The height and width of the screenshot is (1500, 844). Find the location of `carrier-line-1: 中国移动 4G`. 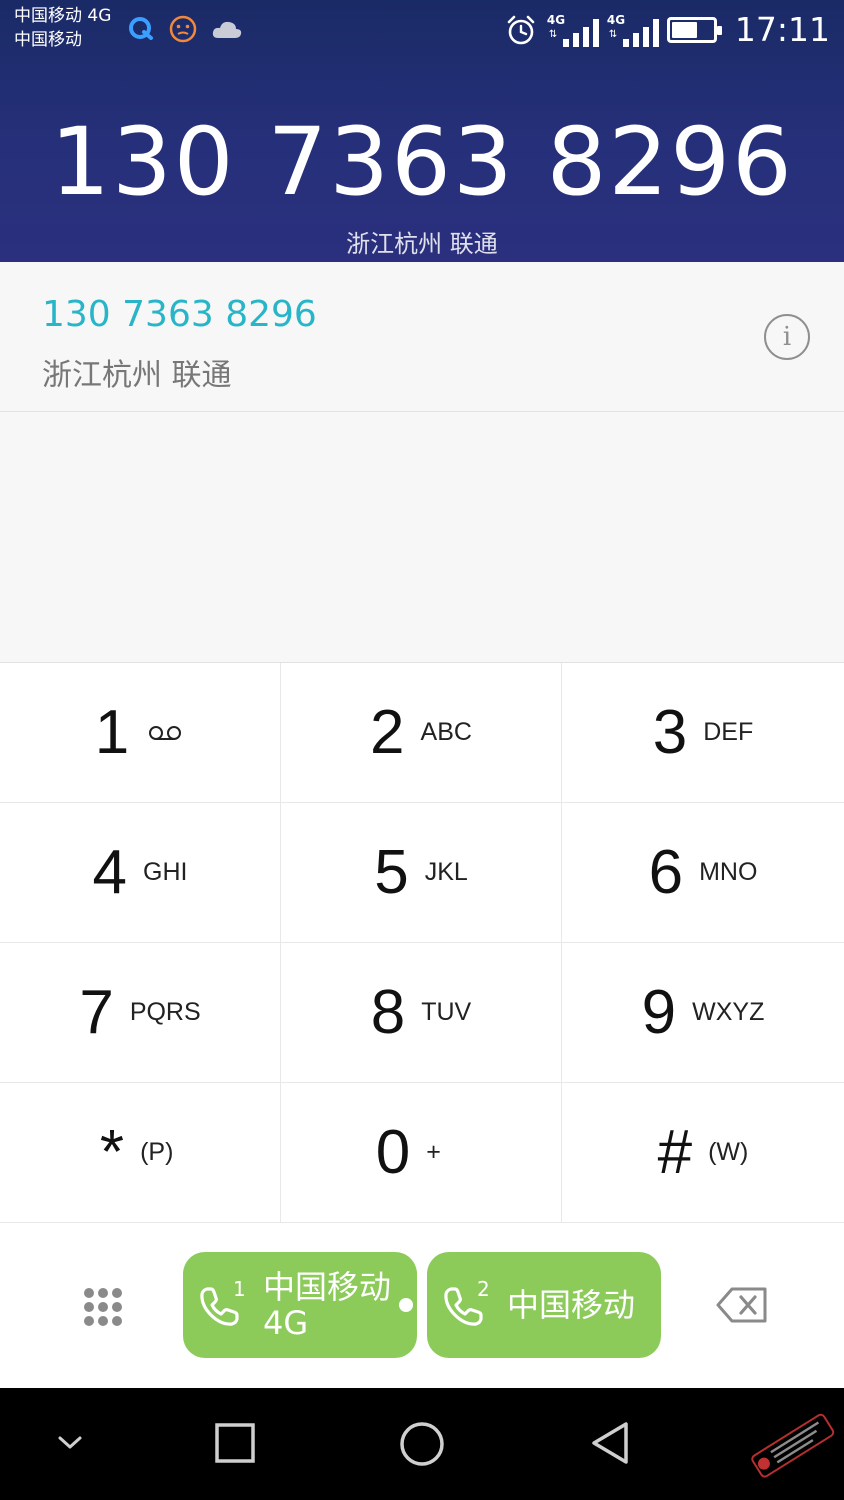

carrier-line-1: 中国移动 4G is located at coordinates (63, 16).